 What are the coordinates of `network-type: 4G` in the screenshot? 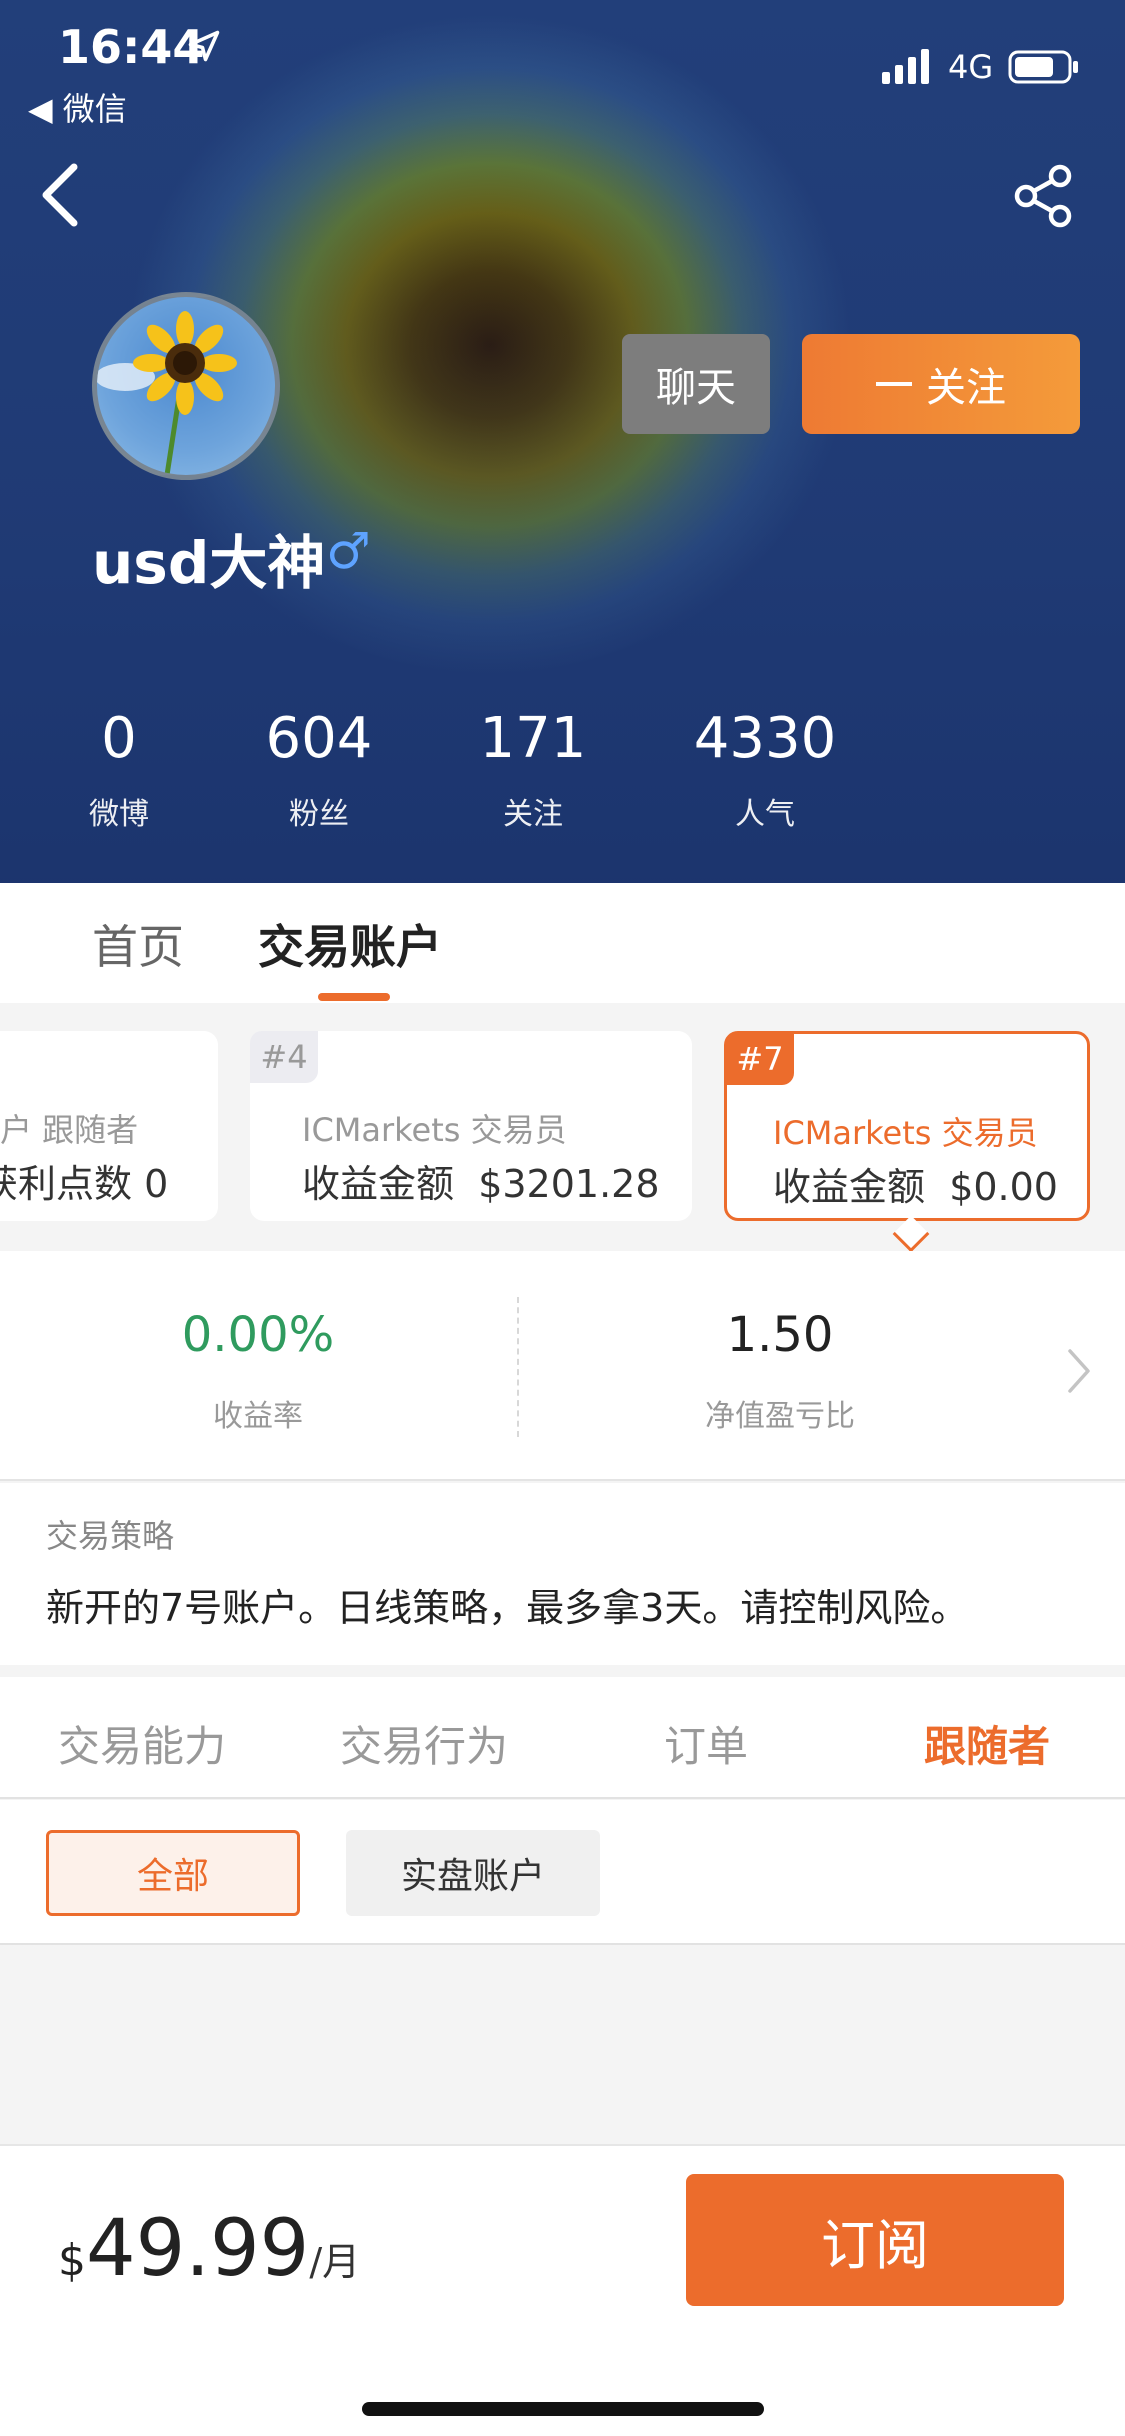 It's located at (971, 67).